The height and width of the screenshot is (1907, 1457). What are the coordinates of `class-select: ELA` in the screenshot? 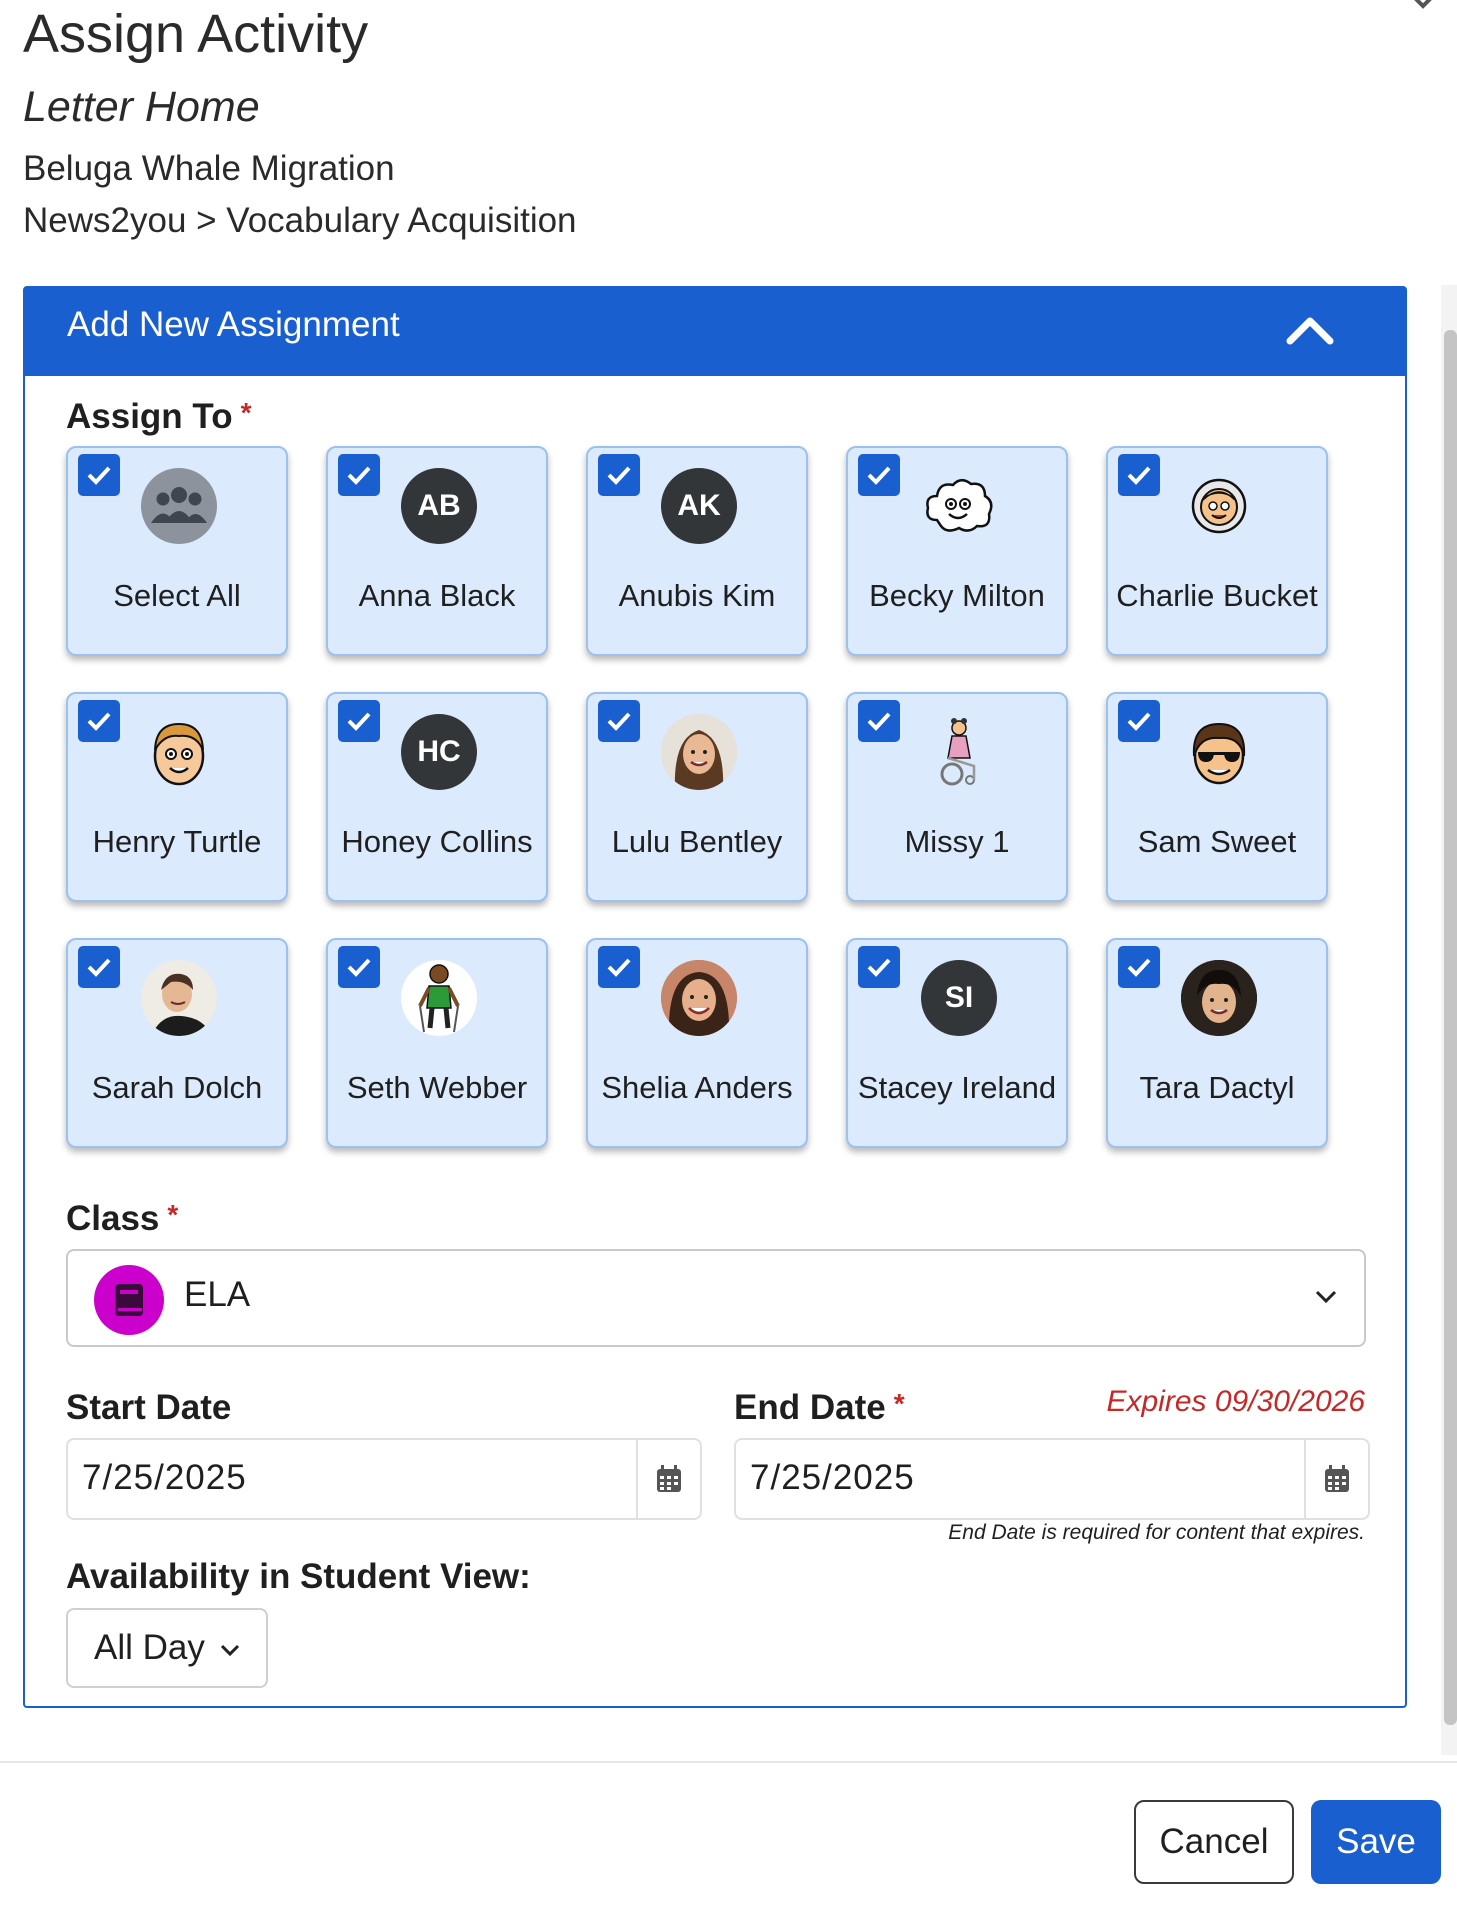 It's located at (716, 1298).